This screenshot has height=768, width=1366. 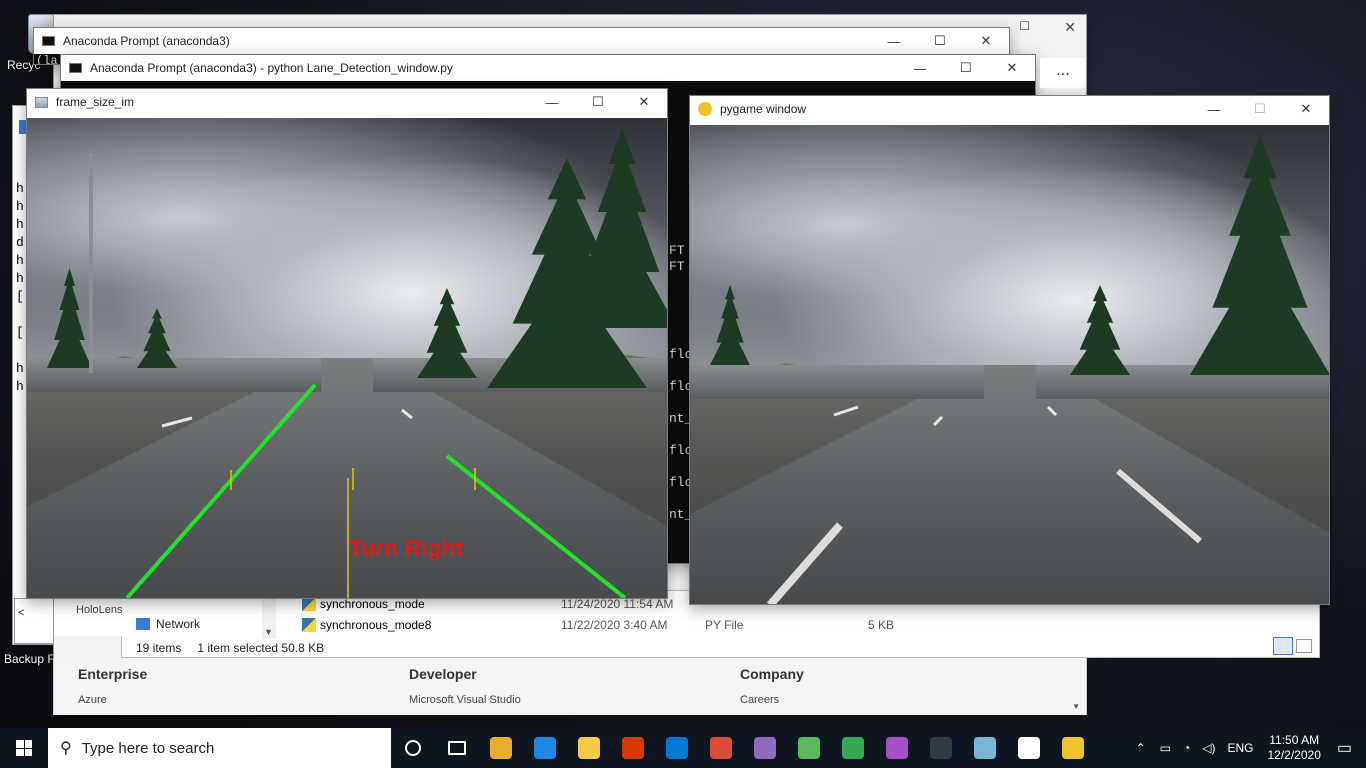 What do you see at coordinates (88, 616) in the screenshot?
I see `sidebar-item-hololens: HoloLens` at bounding box center [88, 616].